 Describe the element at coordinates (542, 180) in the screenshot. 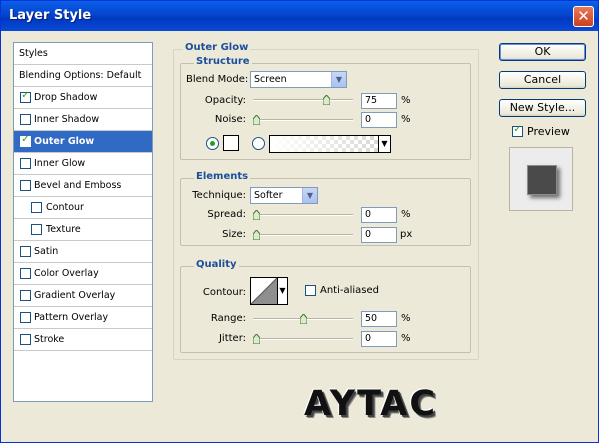

I see `style-preview-swatch` at that location.